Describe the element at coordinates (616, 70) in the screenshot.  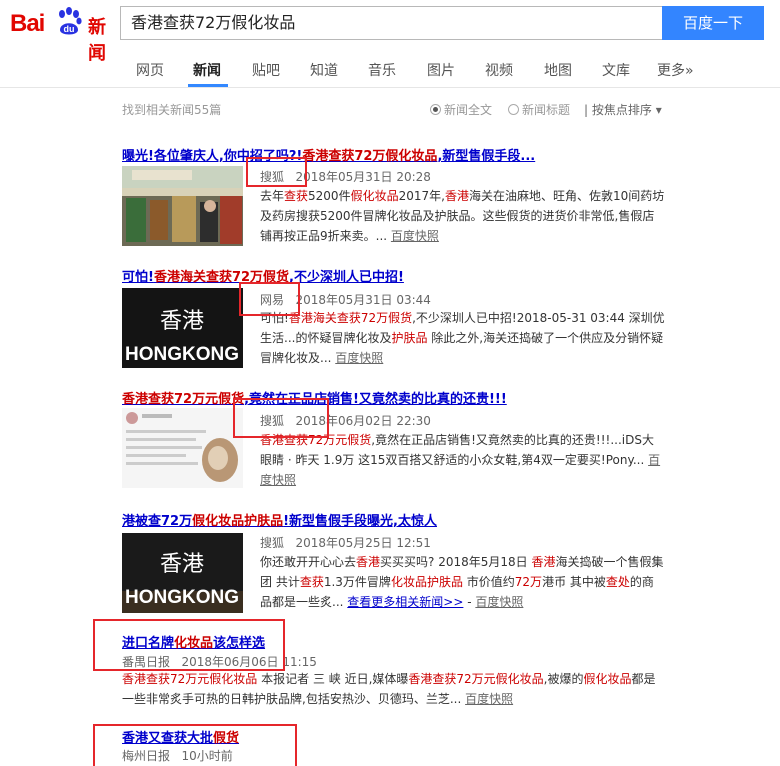
I see `tab-wenku: 文库` at that location.